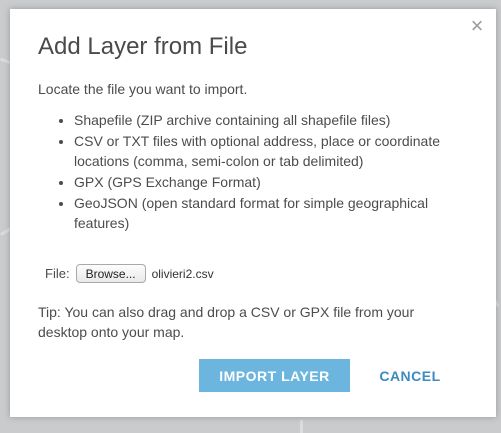  Describe the element at coordinates (57, 273) in the screenshot. I see `file-label: File:` at that location.